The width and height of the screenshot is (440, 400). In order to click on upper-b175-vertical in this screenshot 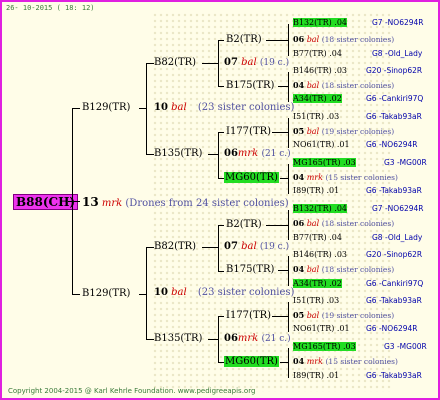, I will do `click(288, 87)`.